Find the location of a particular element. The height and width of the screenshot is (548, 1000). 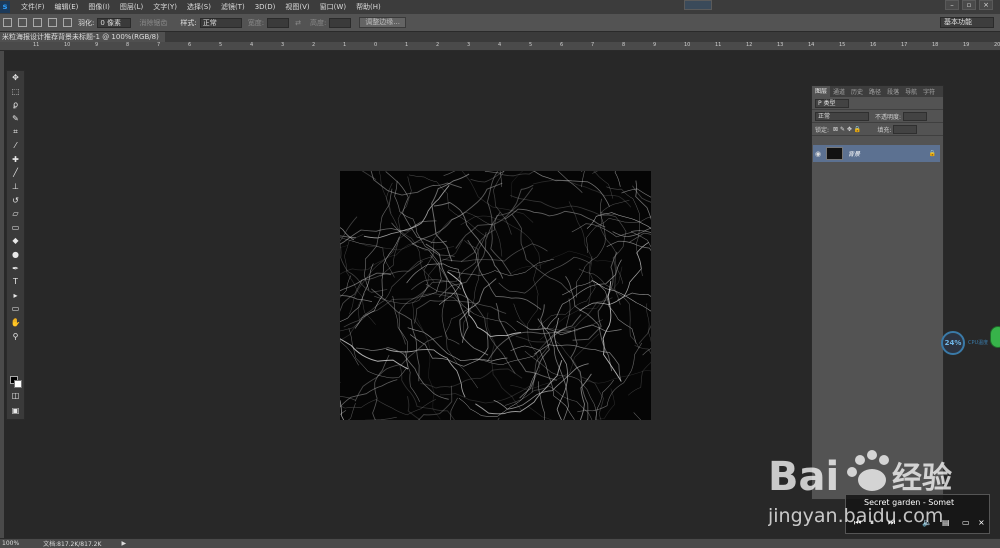

ruler-tick: 10 is located at coordinates (67, 45).